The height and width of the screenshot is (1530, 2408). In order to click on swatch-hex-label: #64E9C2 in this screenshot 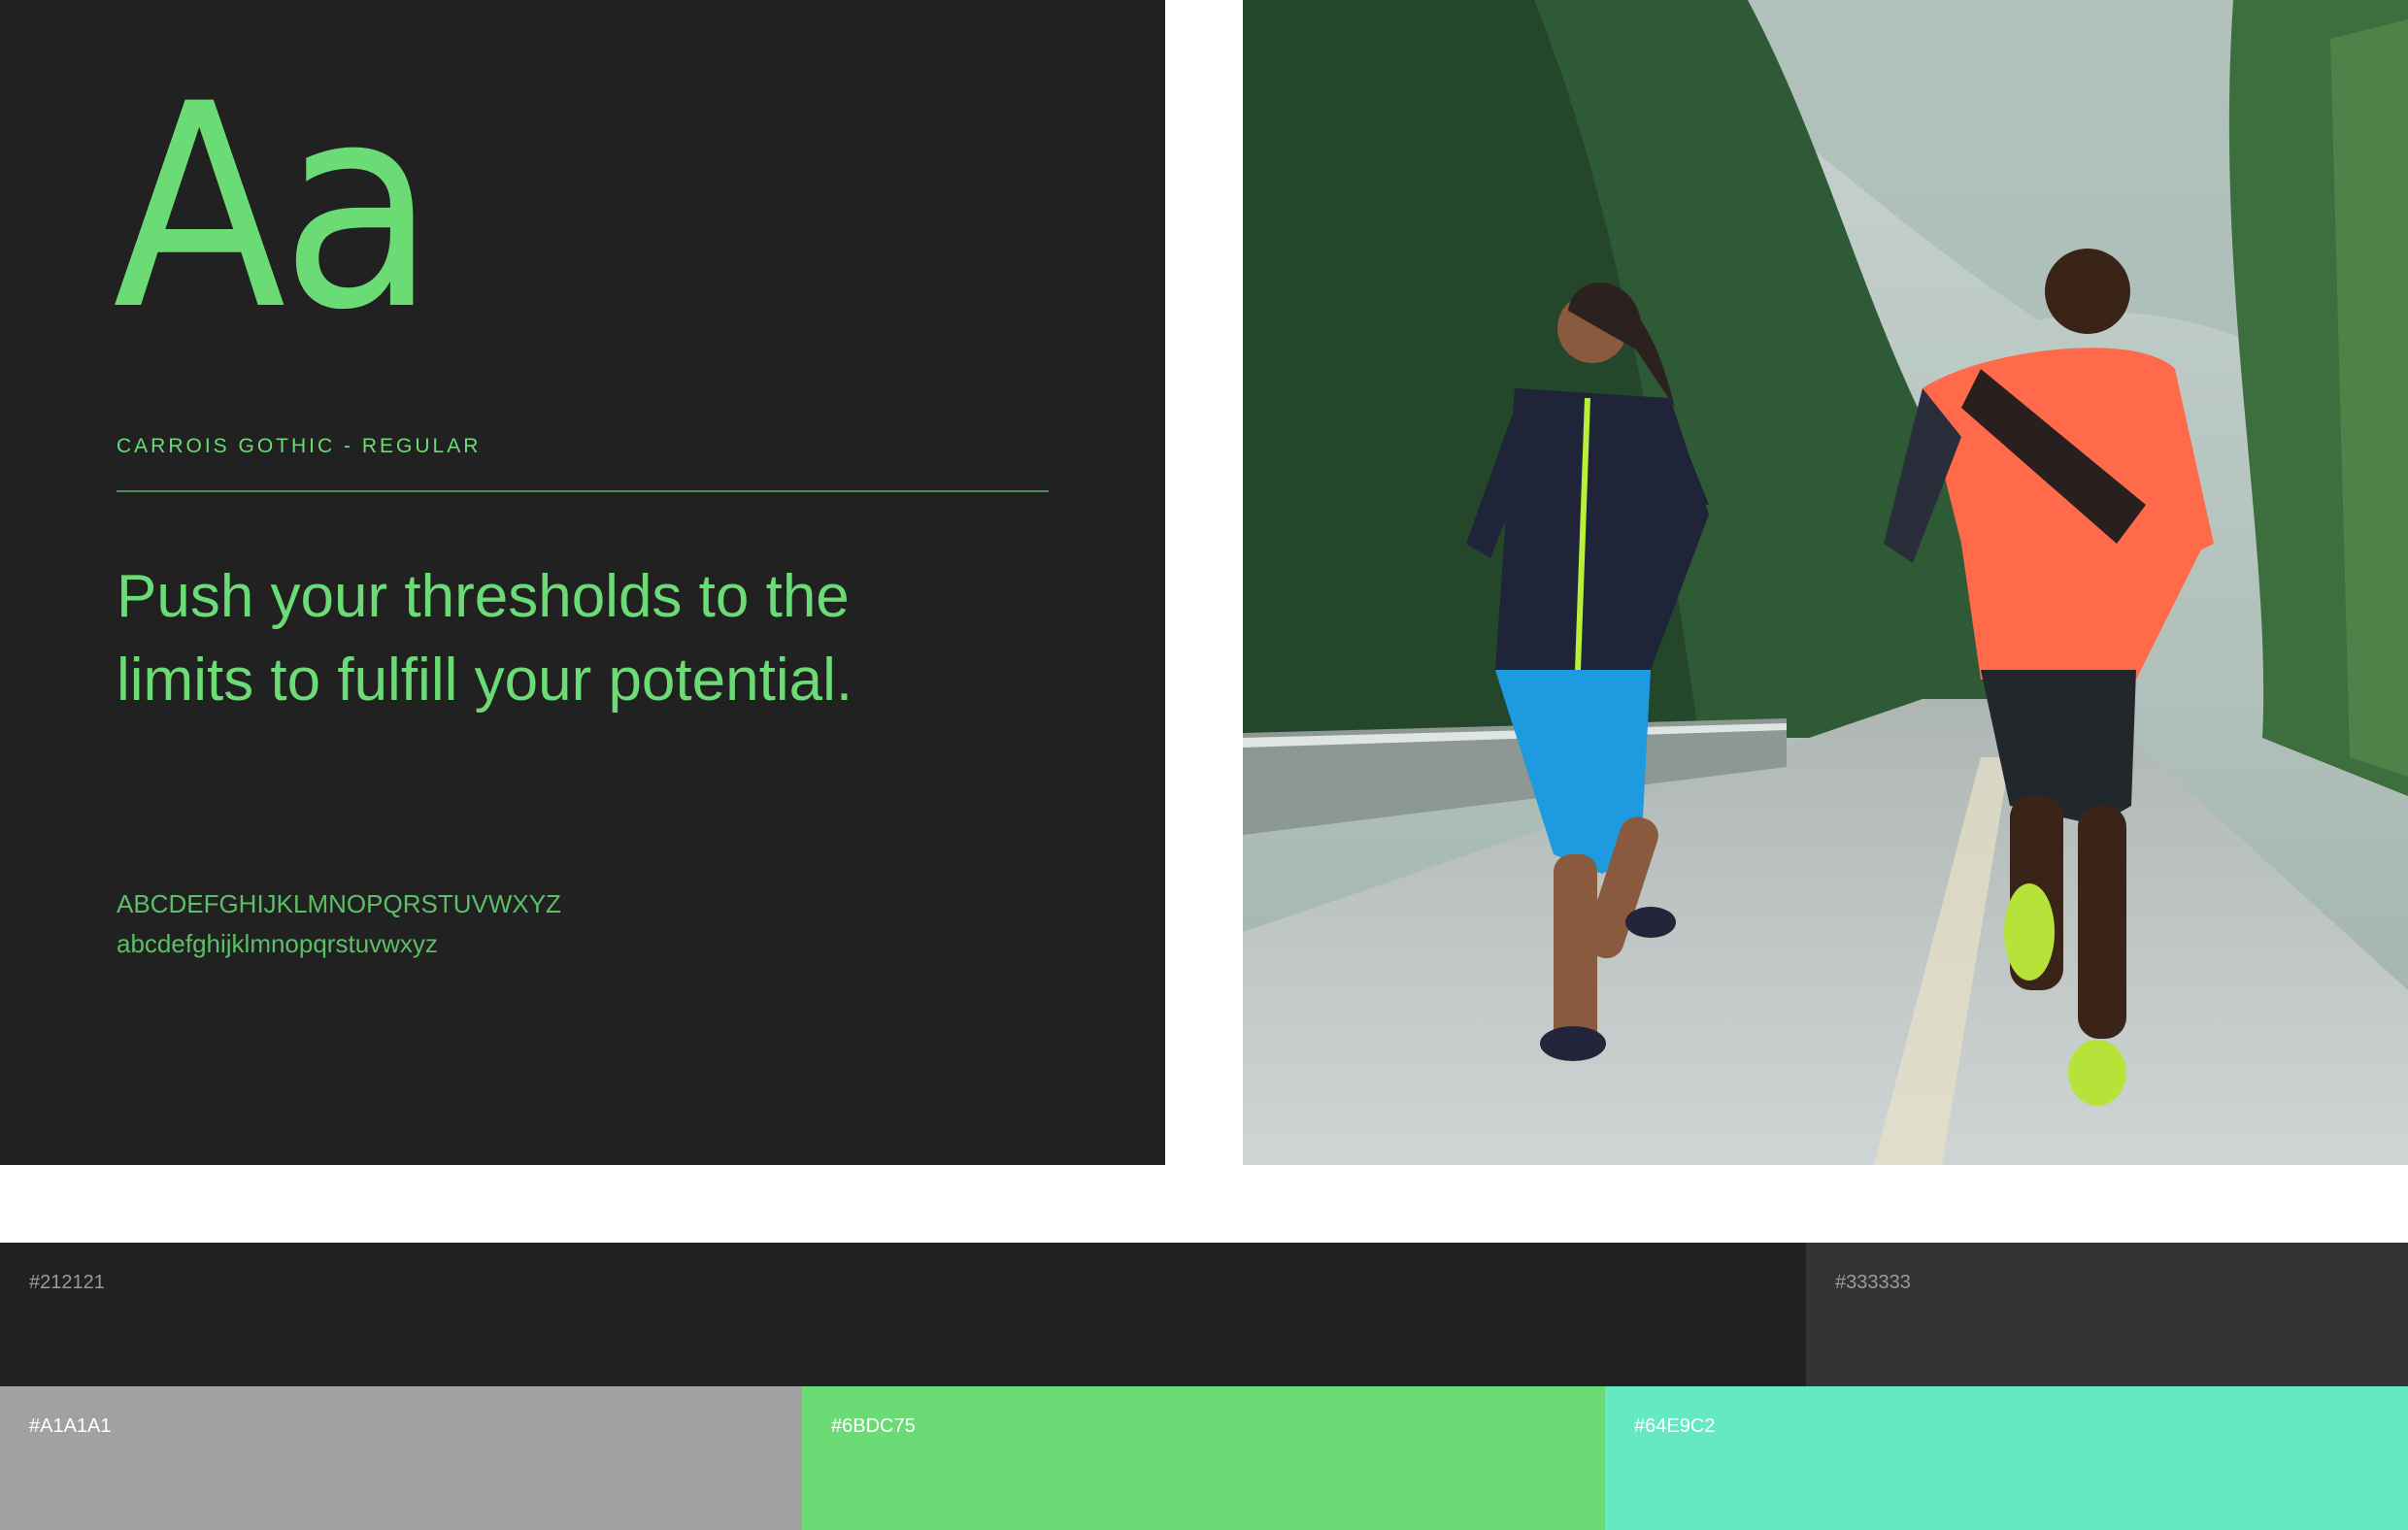, I will do `click(1675, 1426)`.